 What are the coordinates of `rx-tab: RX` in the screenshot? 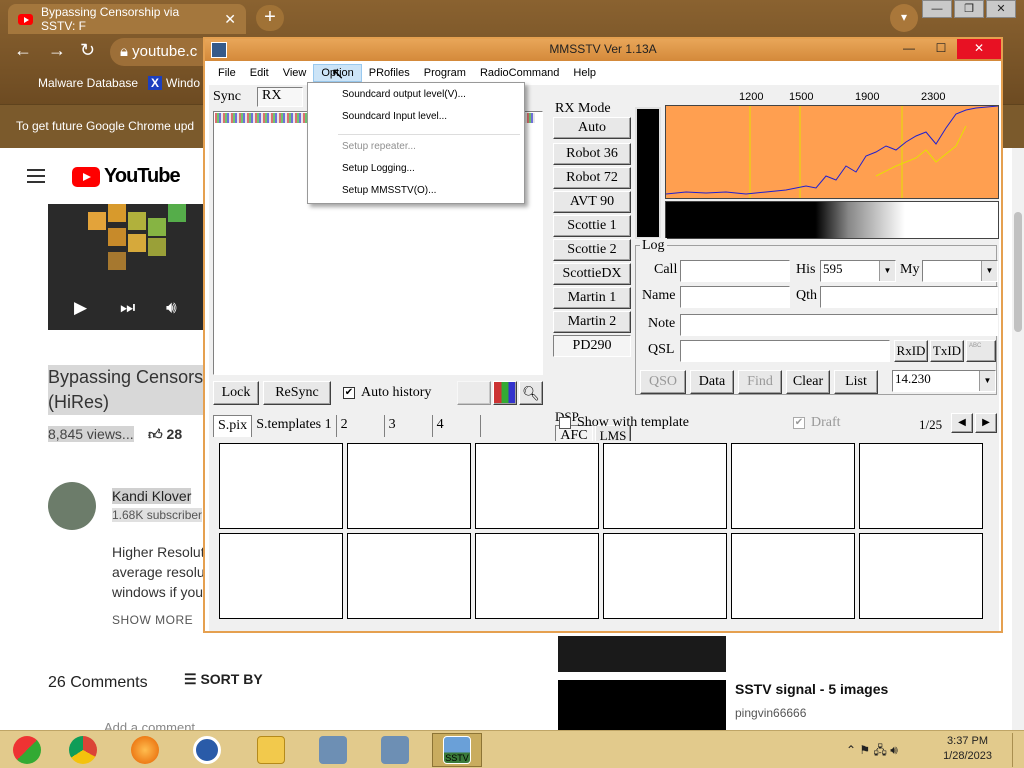 It's located at (280, 97).